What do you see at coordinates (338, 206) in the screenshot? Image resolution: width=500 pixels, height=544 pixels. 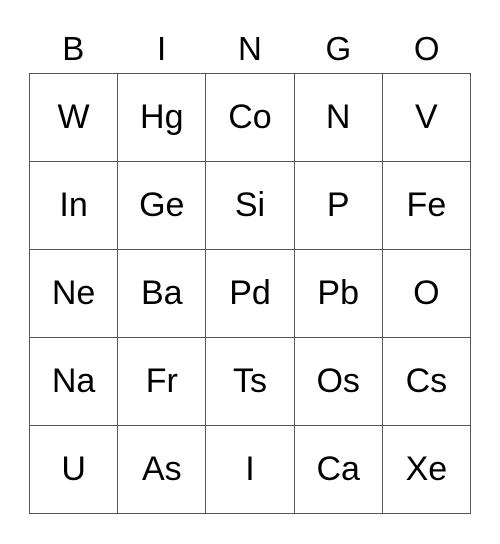 I see `bingo-cell: P` at bounding box center [338, 206].